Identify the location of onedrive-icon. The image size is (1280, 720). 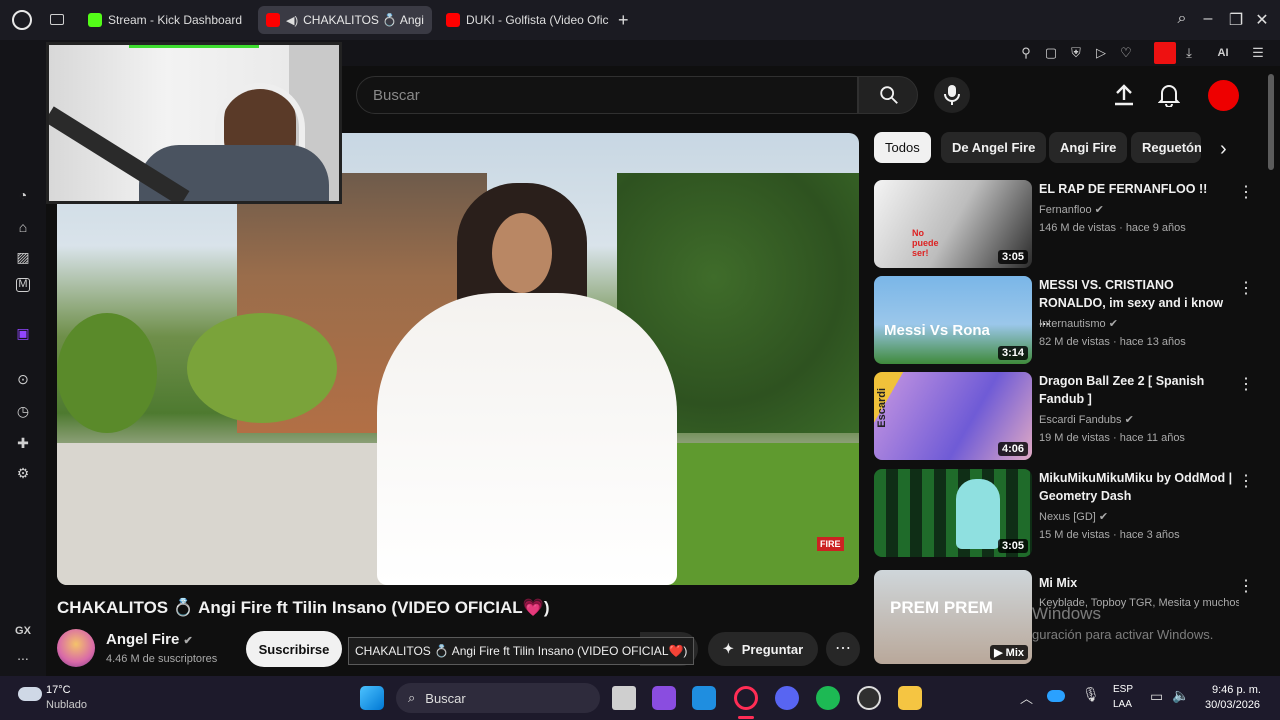
(1056, 696).